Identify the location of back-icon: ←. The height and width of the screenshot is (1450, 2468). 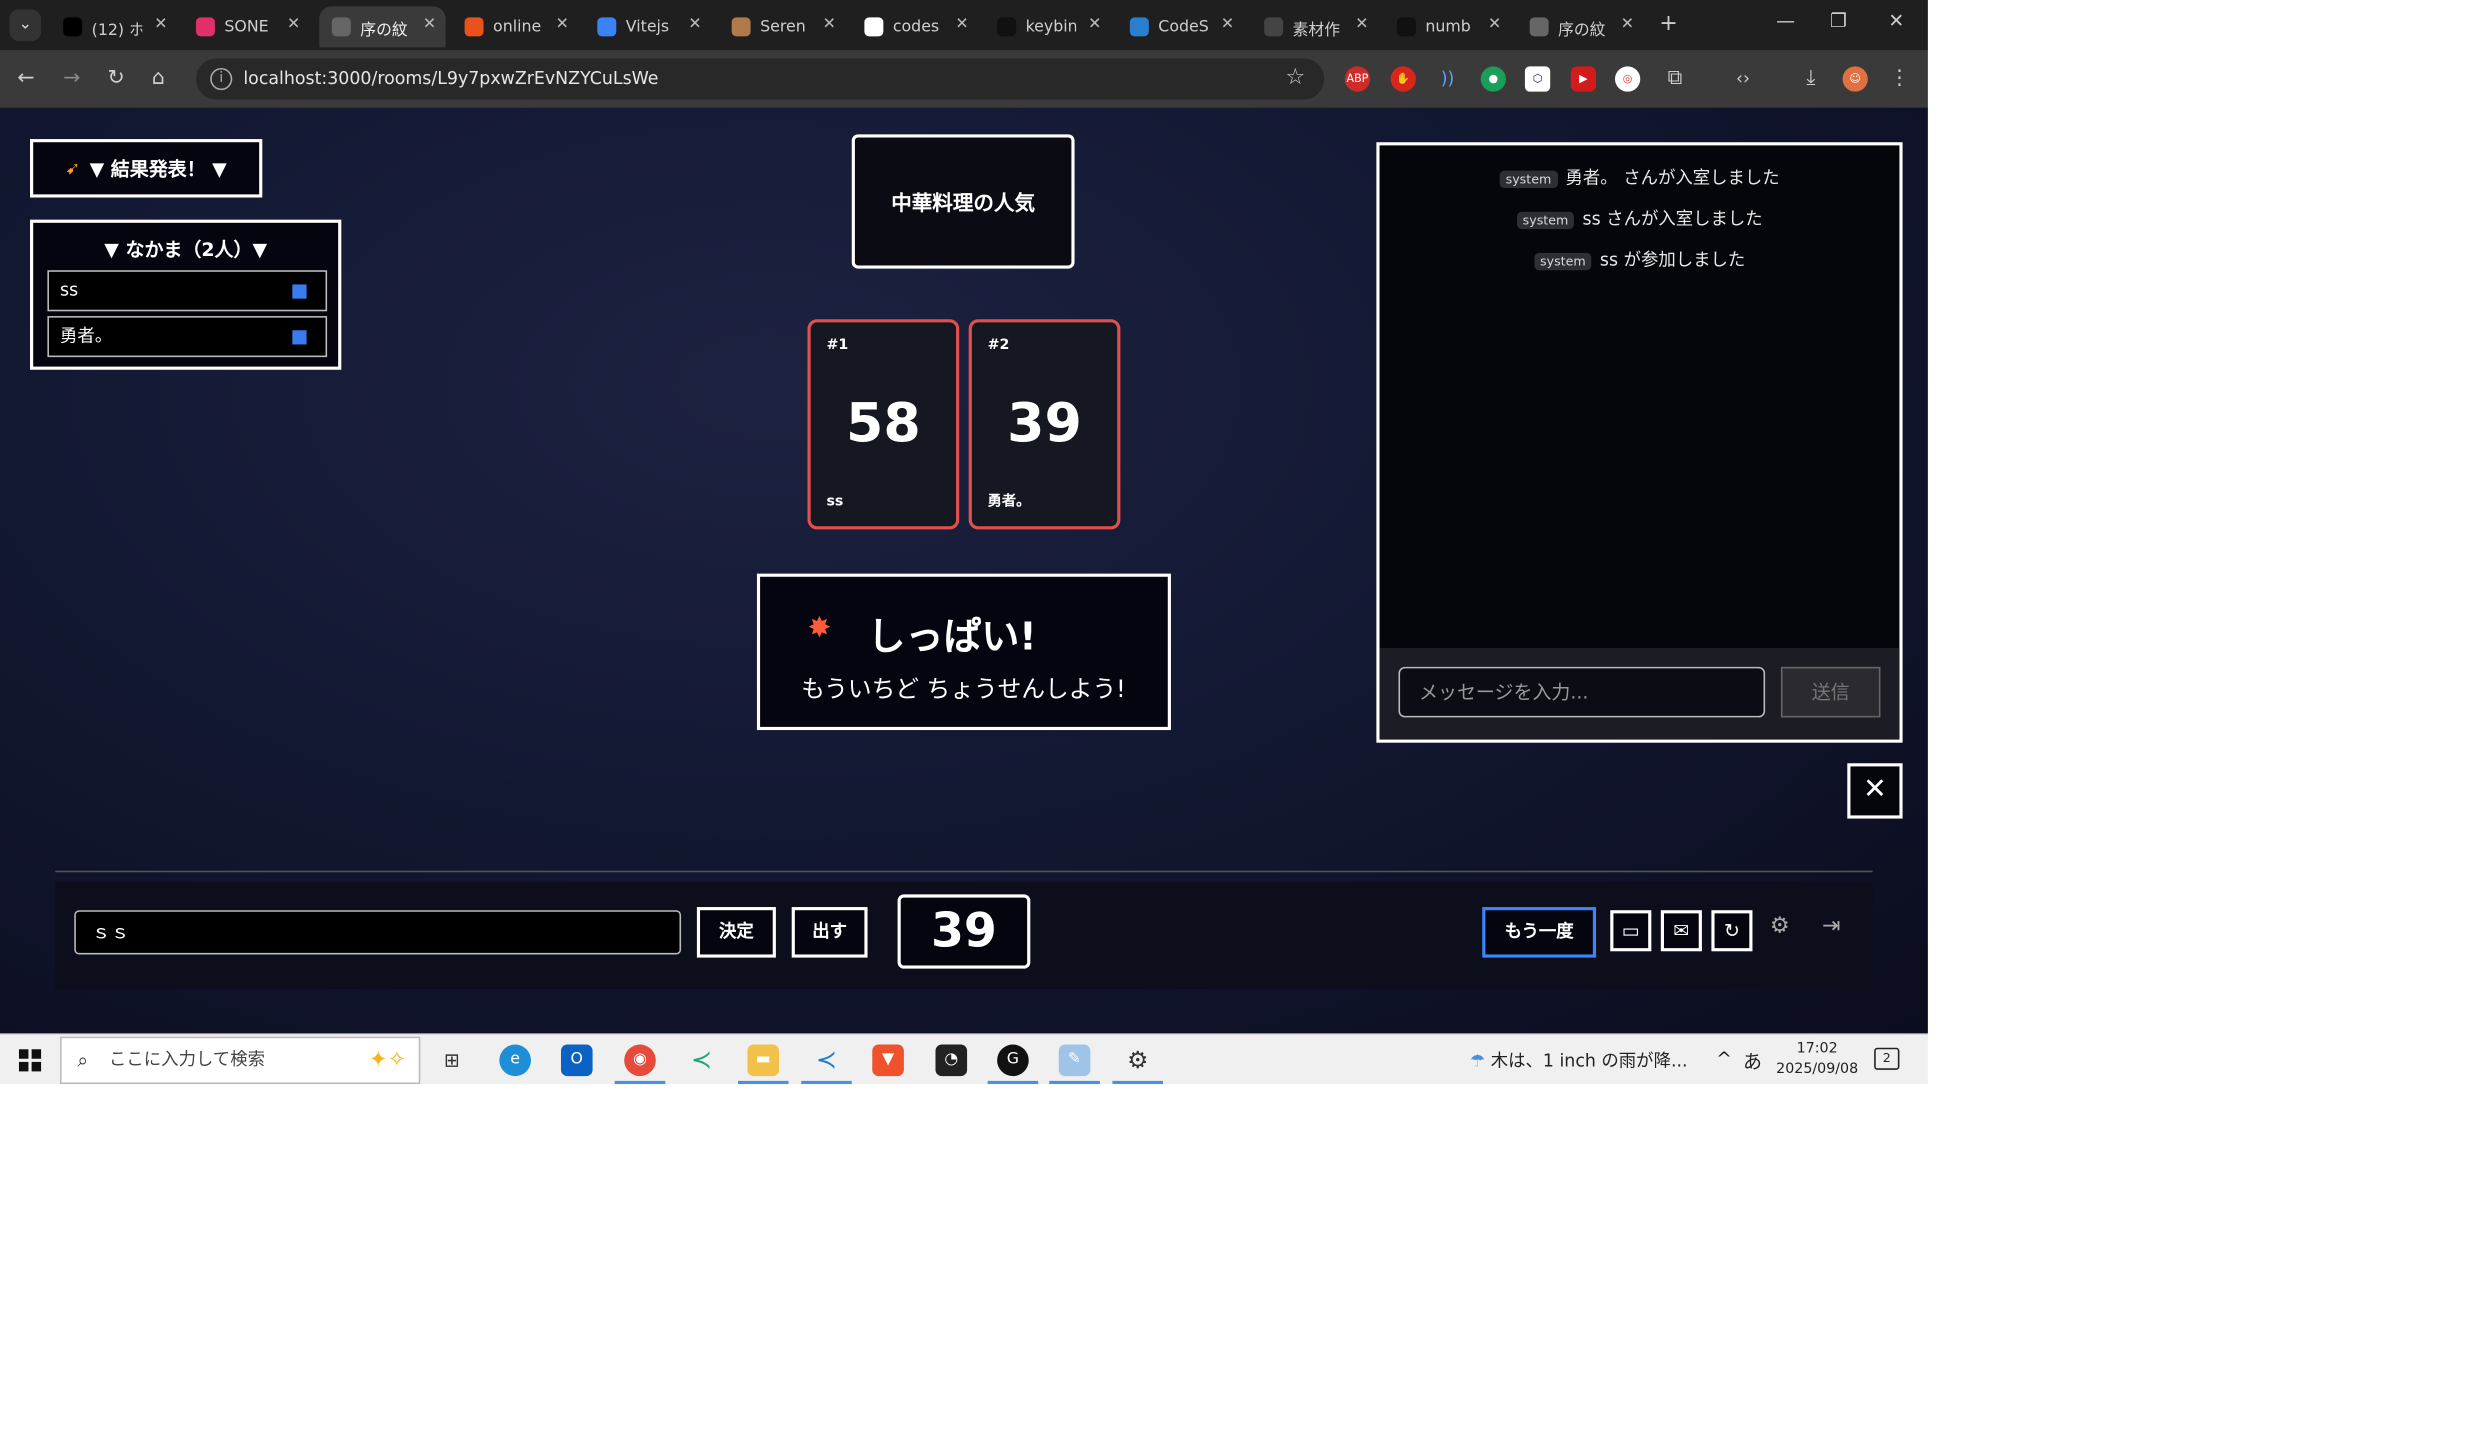
(25, 78).